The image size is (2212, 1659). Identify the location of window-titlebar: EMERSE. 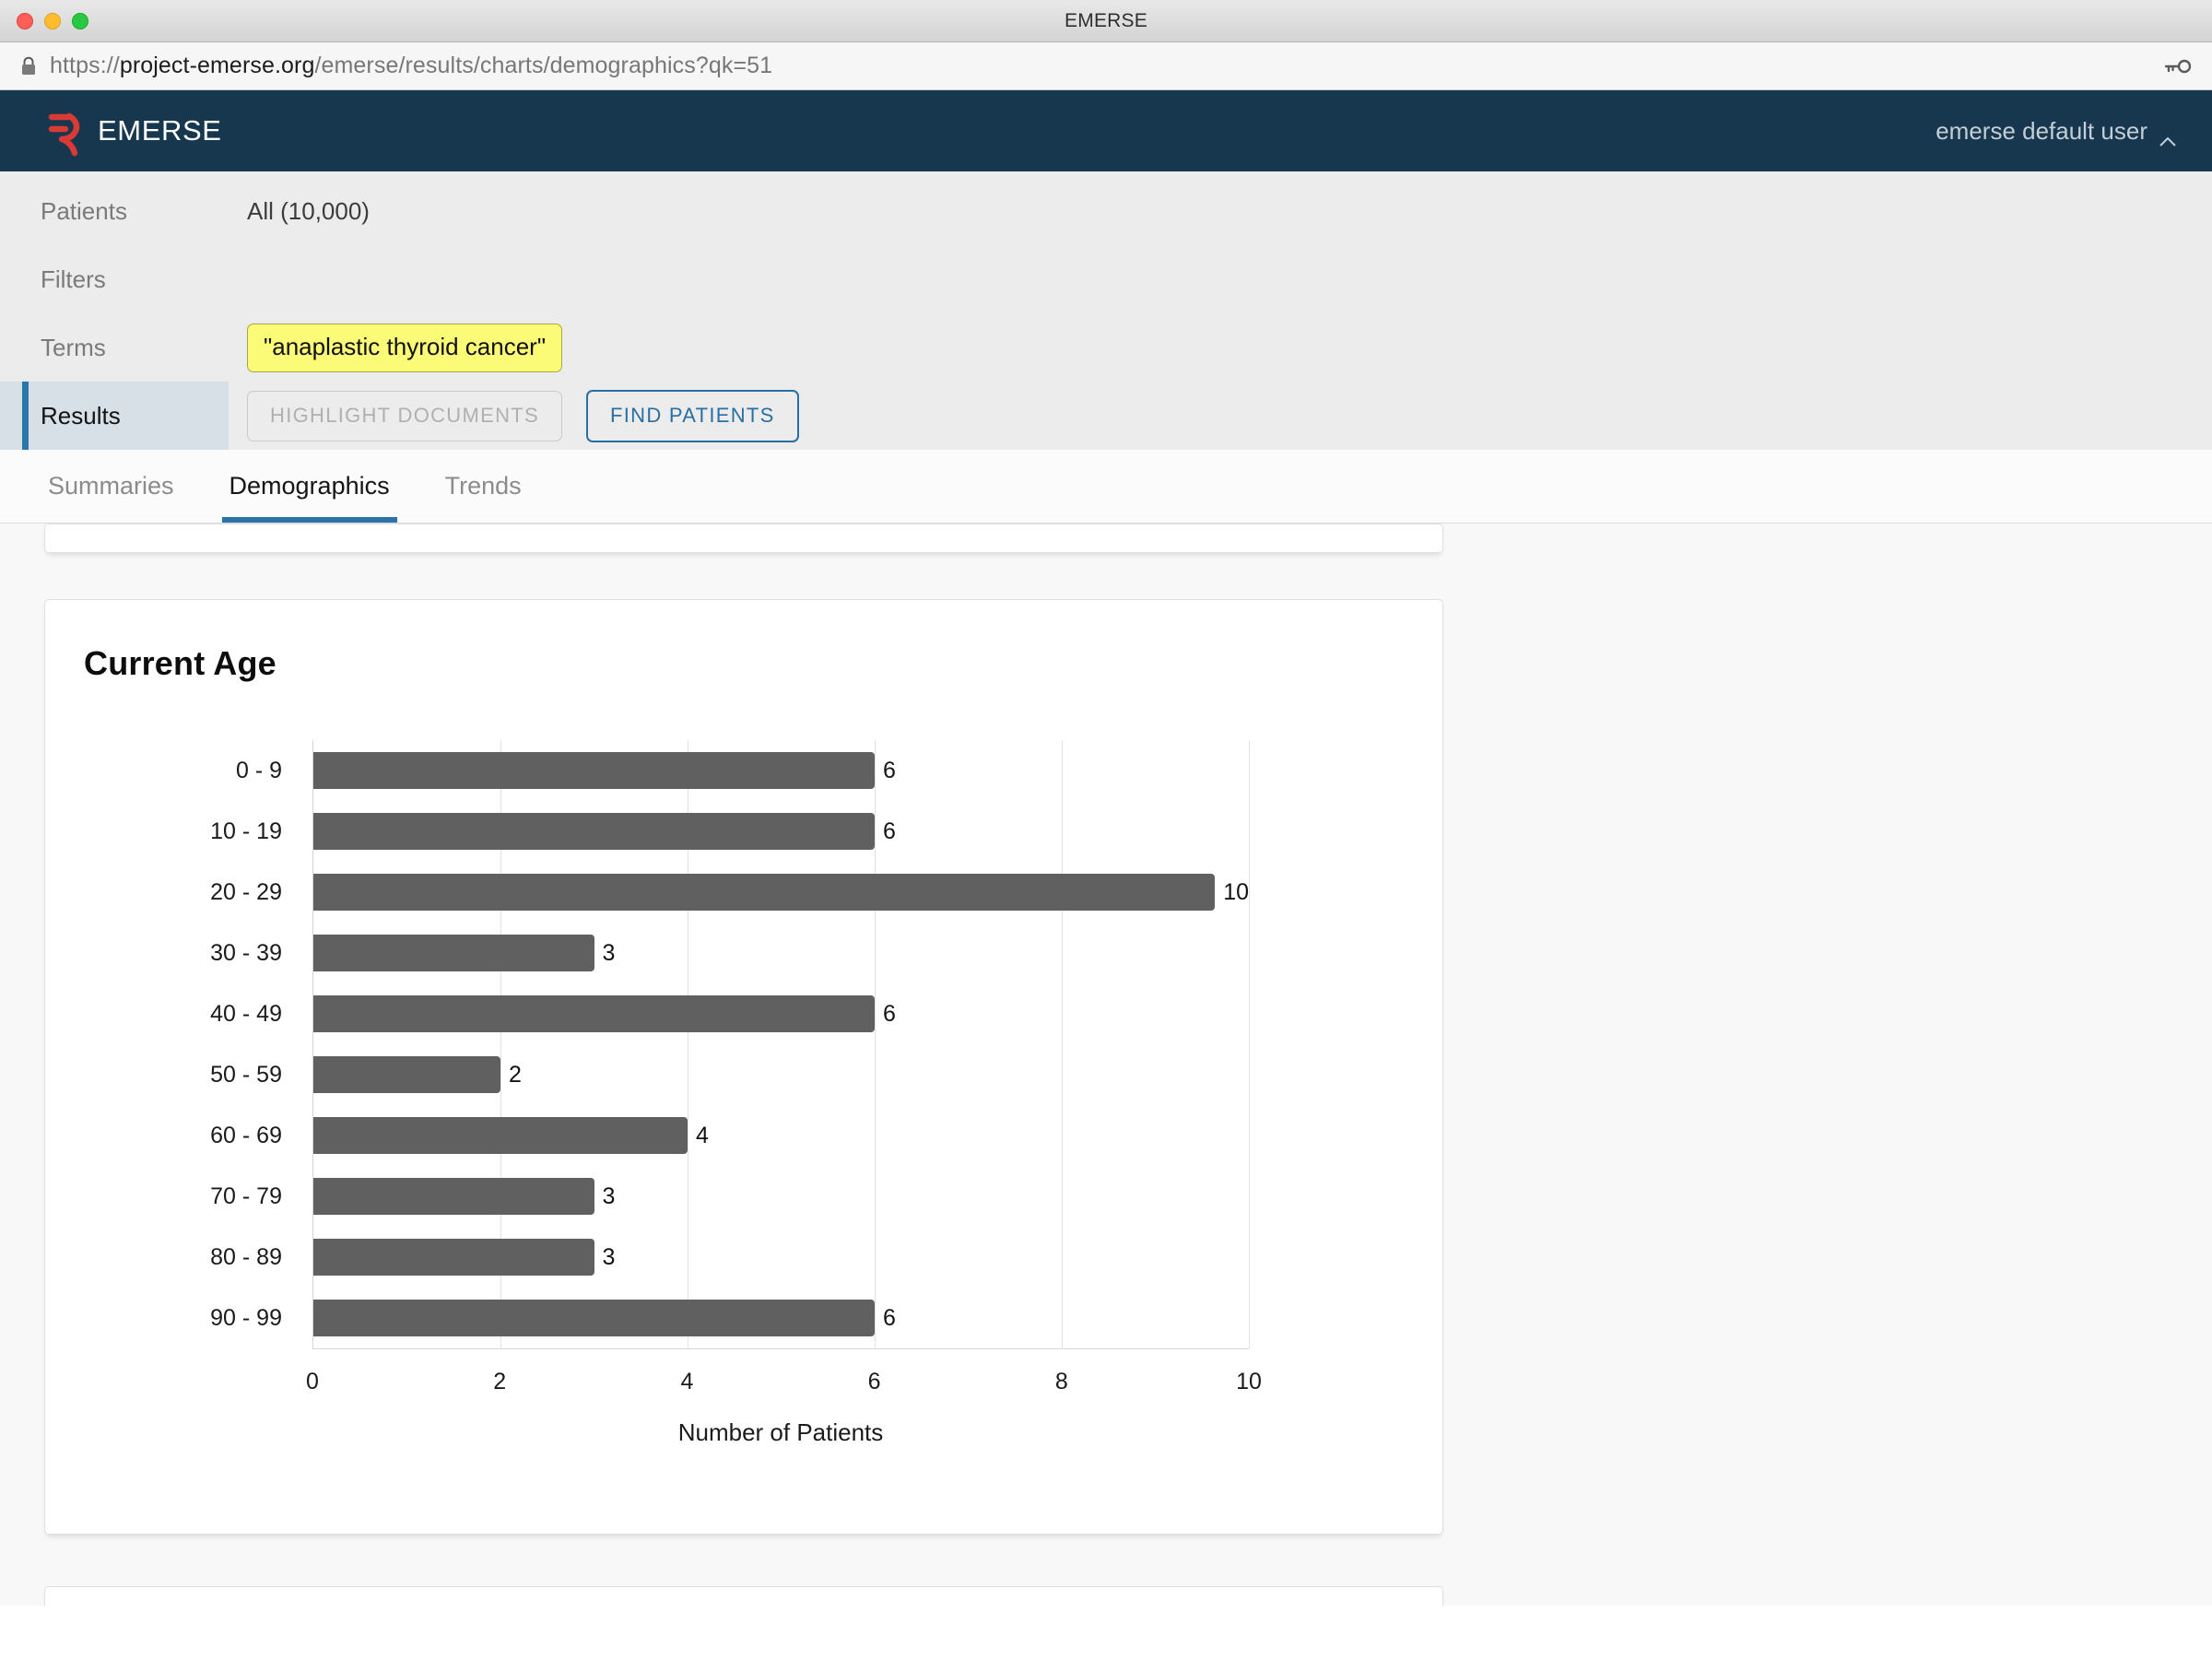
(1106, 21).